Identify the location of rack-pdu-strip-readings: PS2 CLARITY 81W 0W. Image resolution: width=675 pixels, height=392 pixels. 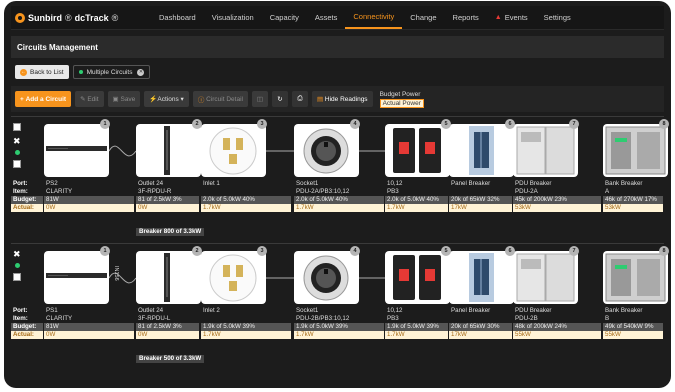
(89, 196).